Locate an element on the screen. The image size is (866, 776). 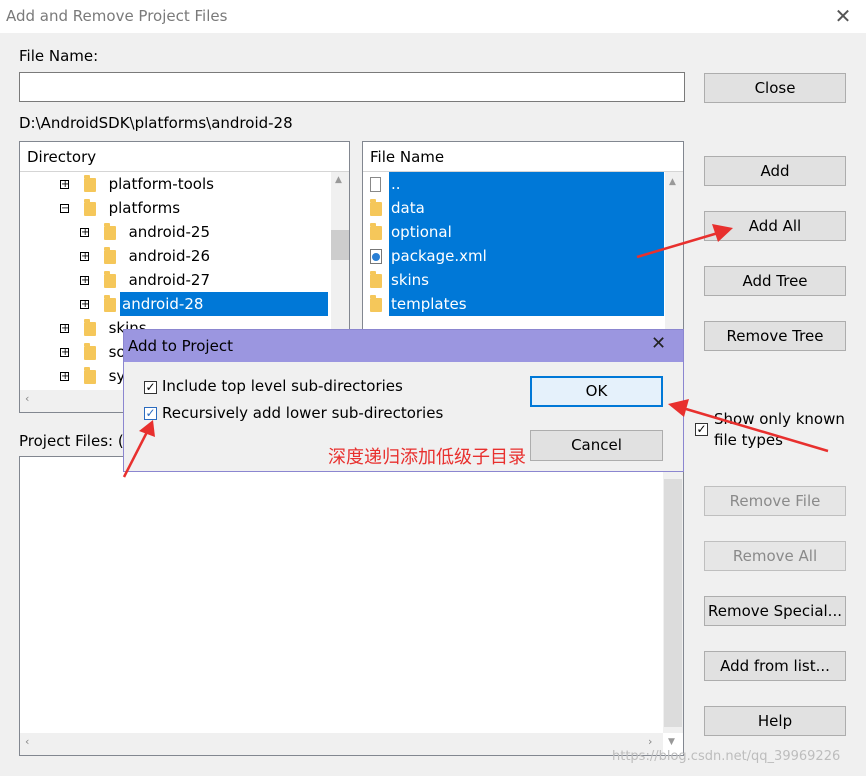
watermark: https://blog.csdn.net/qq_39969226 is located at coordinates (726, 756).